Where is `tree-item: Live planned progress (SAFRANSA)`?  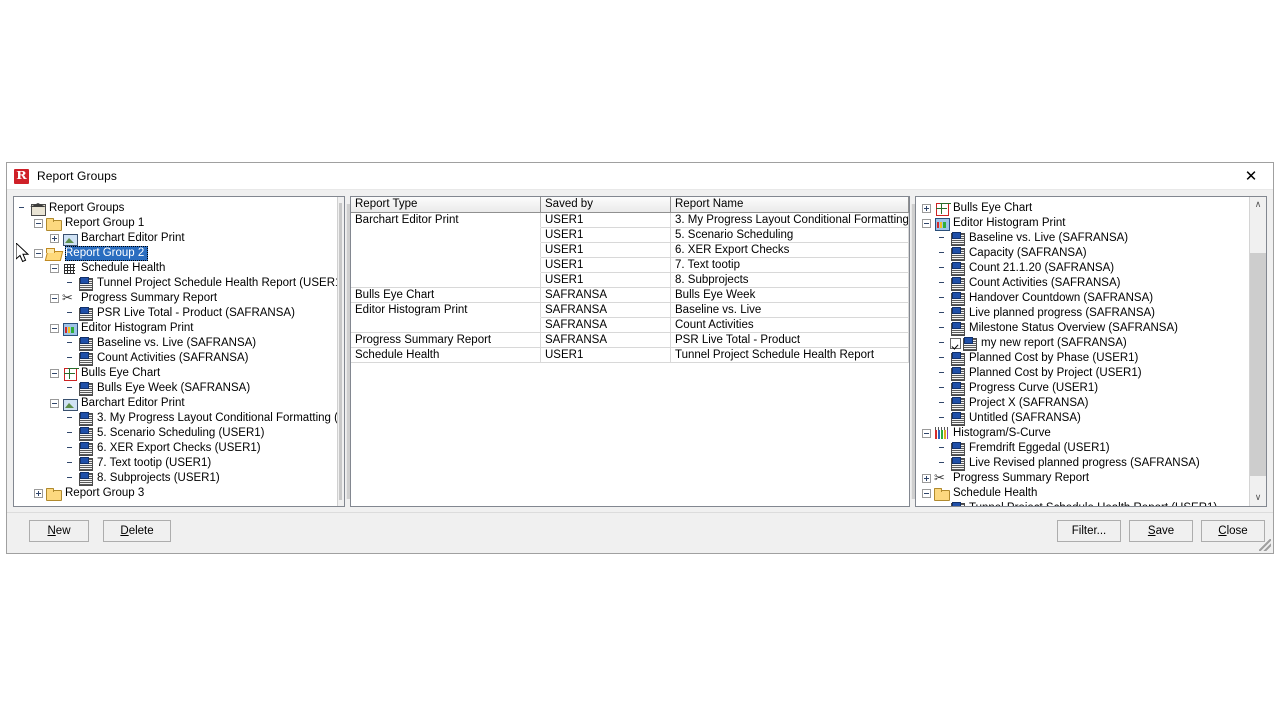 tree-item: Live planned progress (SAFRANSA) is located at coordinates (1082, 313).